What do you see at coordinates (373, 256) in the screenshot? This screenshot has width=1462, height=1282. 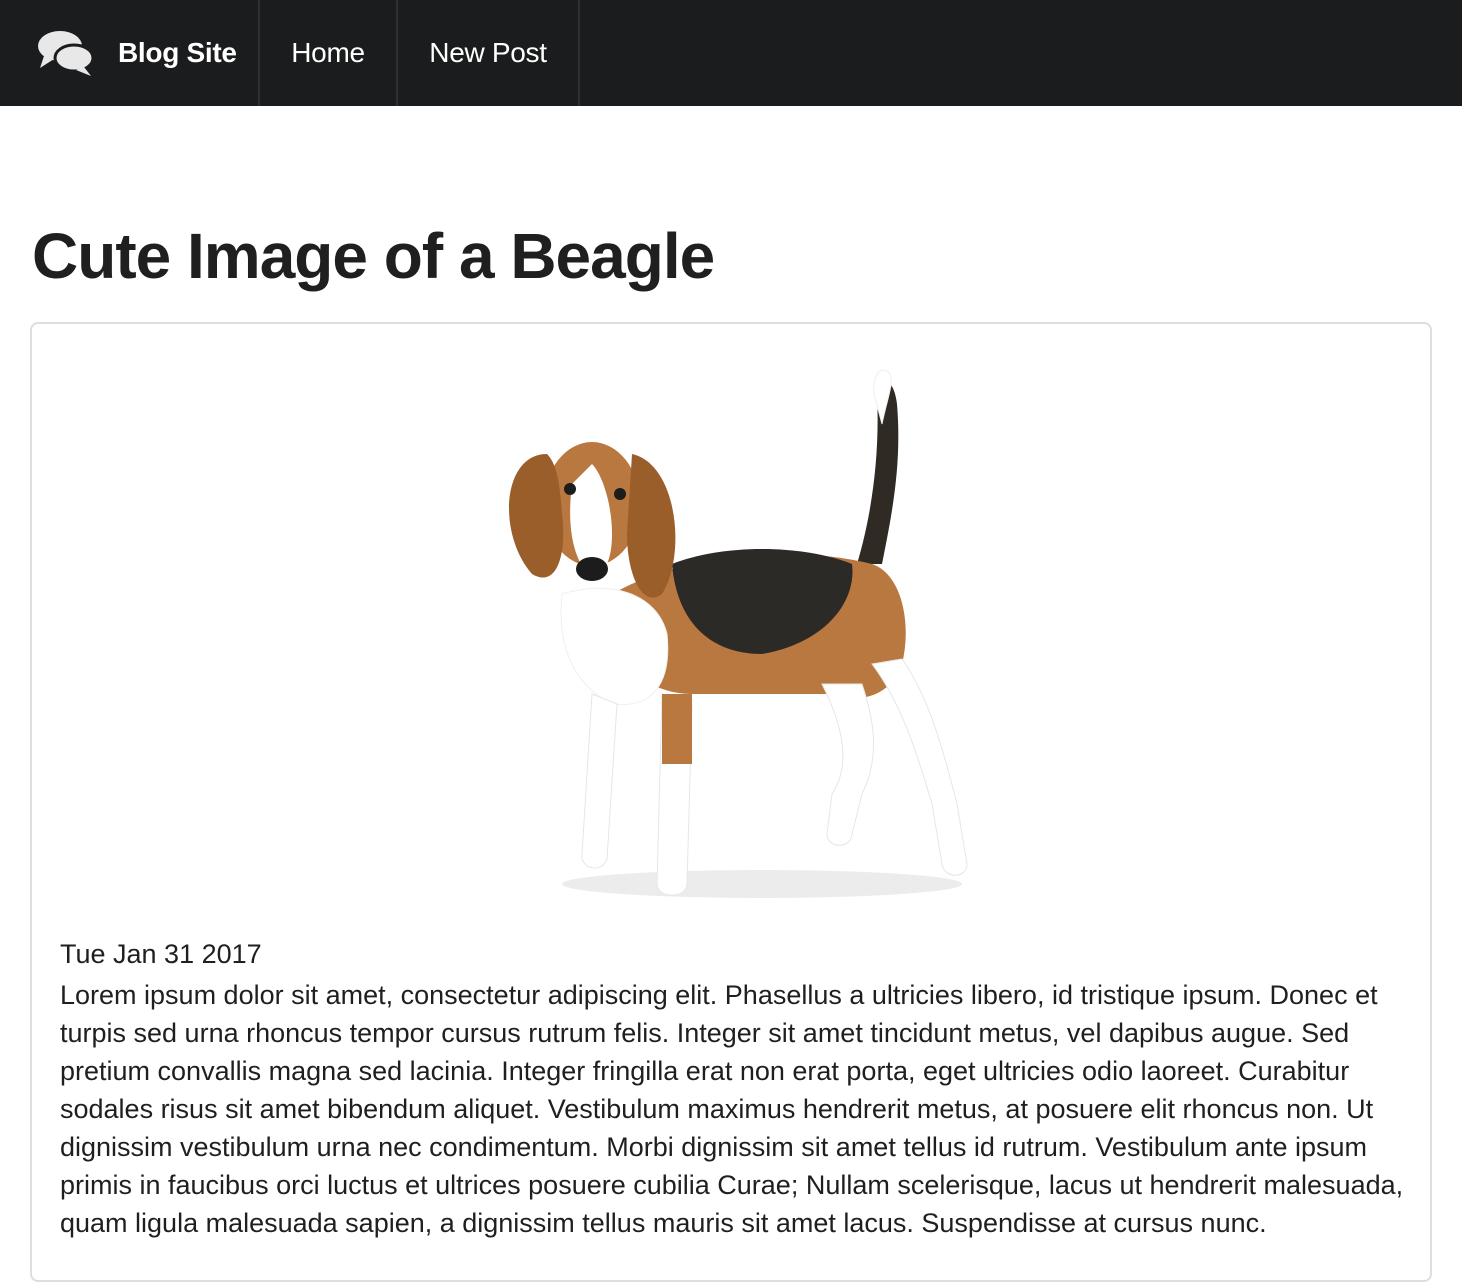 I see `post-title: Cute Image of a Beagle` at bounding box center [373, 256].